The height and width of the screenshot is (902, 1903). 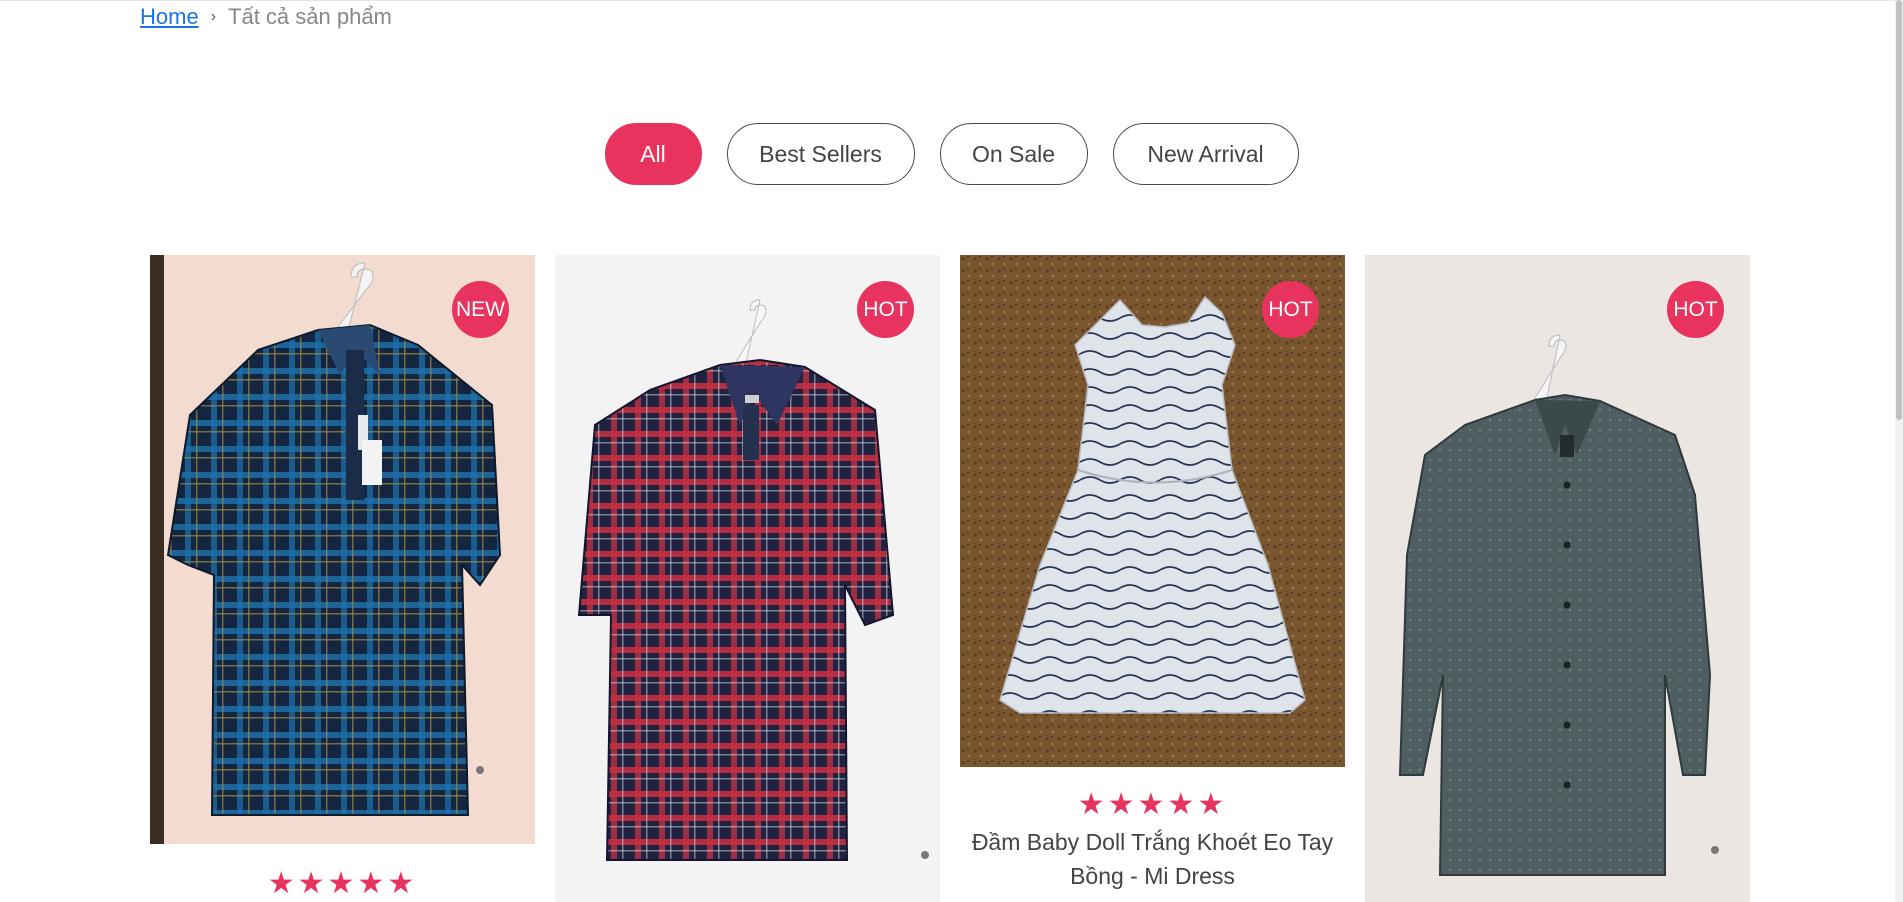 What do you see at coordinates (1205, 154) in the screenshot?
I see `filter-new-arrival-button: New Arrival` at bounding box center [1205, 154].